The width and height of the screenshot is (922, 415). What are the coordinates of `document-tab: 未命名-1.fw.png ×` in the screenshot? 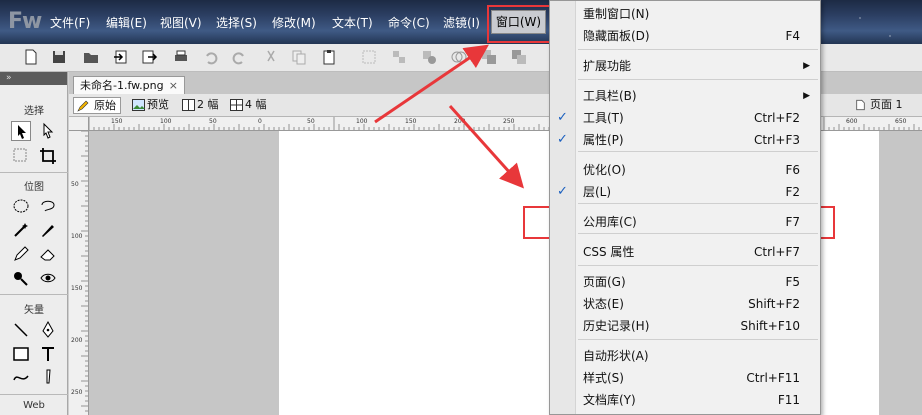 It's located at (129, 85).